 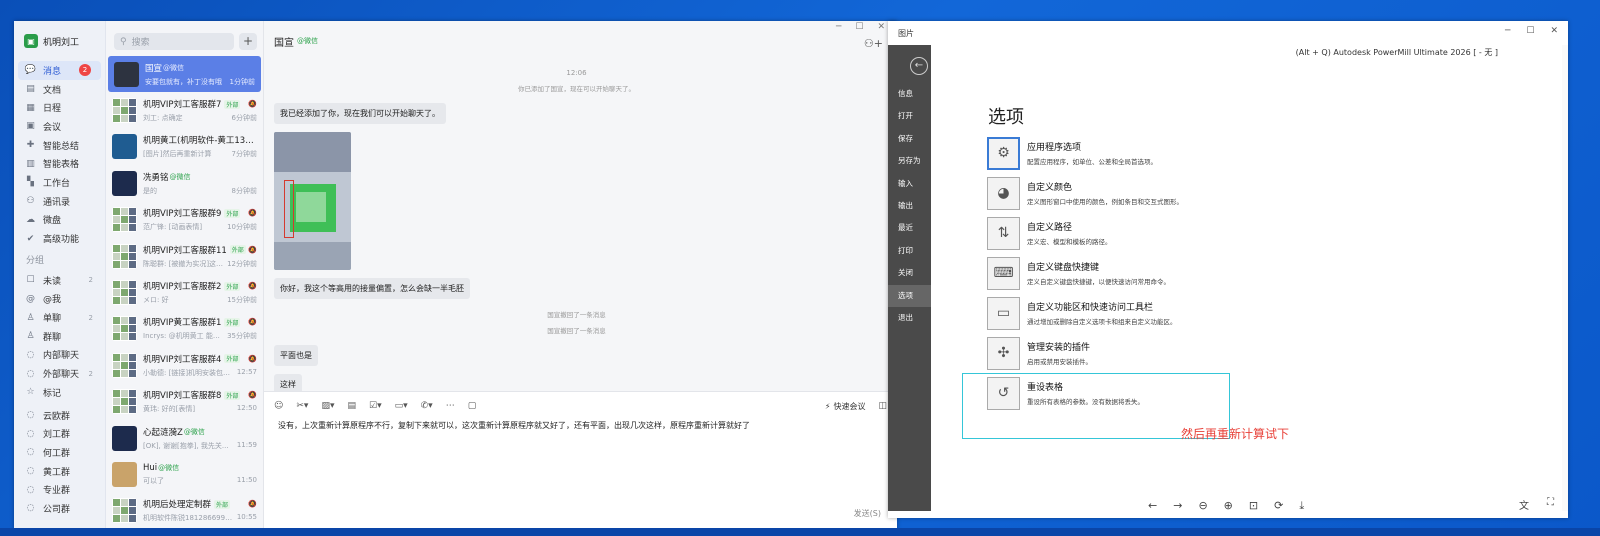 What do you see at coordinates (184, 474) in the screenshot?
I see `conversation-item: Hui @微信 可以了 11:50` at bounding box center [184, 474].